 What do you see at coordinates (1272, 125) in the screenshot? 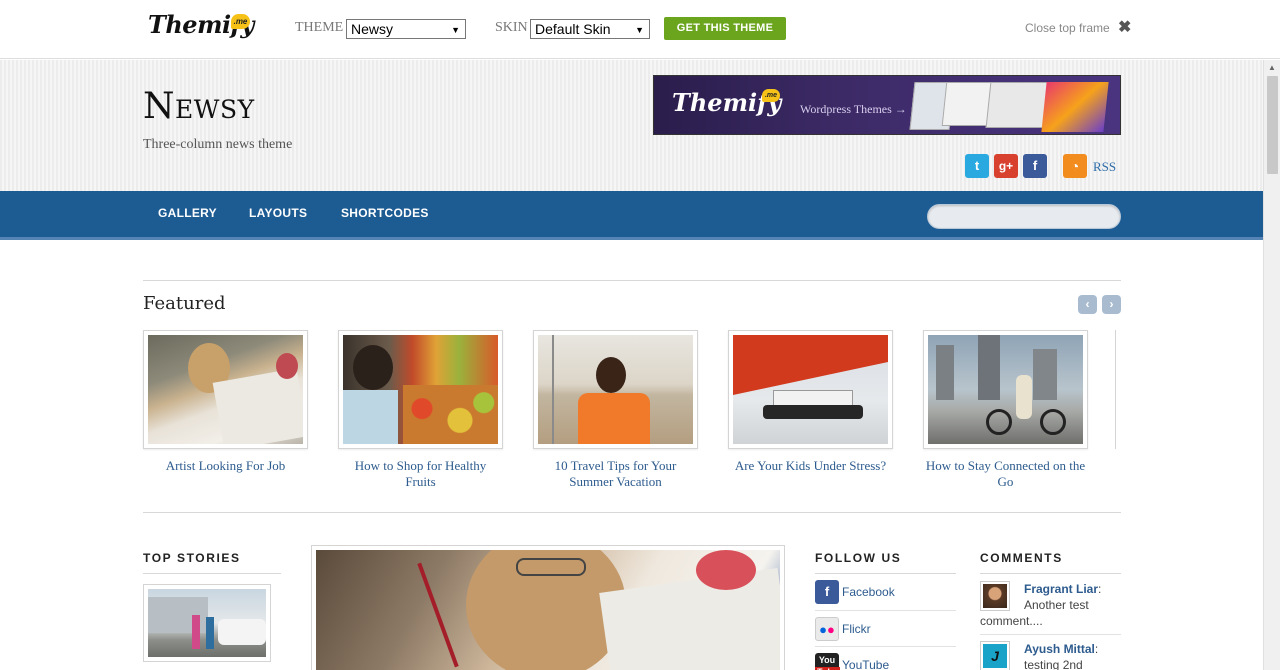
I see `scrollbar-thumb` at bounding box center [1272, 125].